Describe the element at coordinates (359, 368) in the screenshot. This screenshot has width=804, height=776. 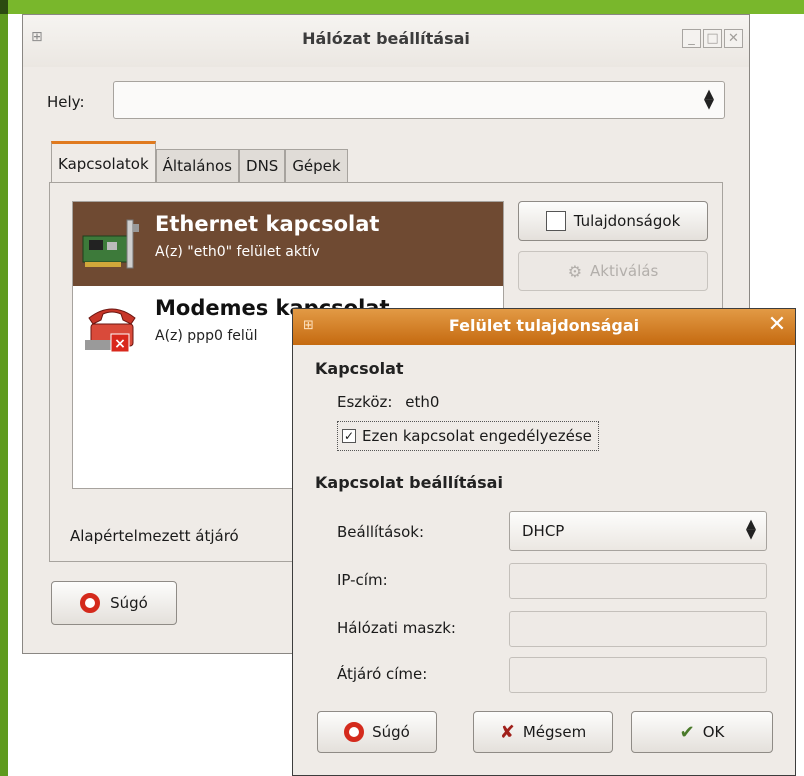
I see `section-connection: Kapcsolat` at that location.